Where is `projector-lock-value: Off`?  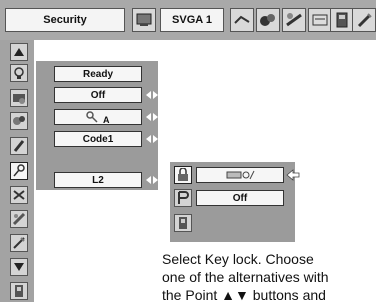
projector-lock-value: Off is located at coordinates (240, 198).